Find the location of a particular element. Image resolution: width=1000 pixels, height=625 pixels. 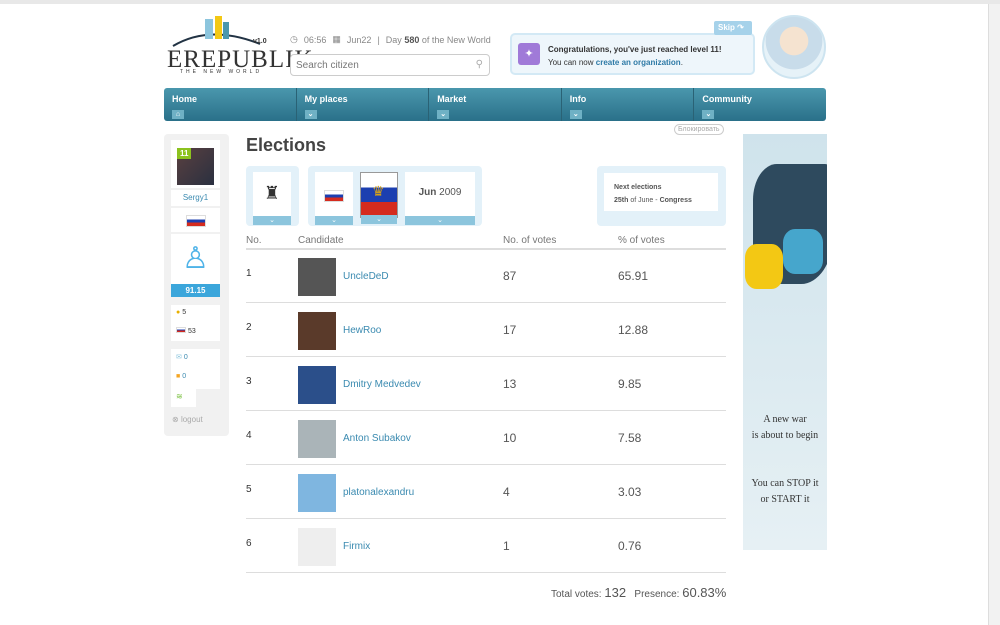

election-type-filter: ♜ ⌄ is located at coordinates (272, 196).